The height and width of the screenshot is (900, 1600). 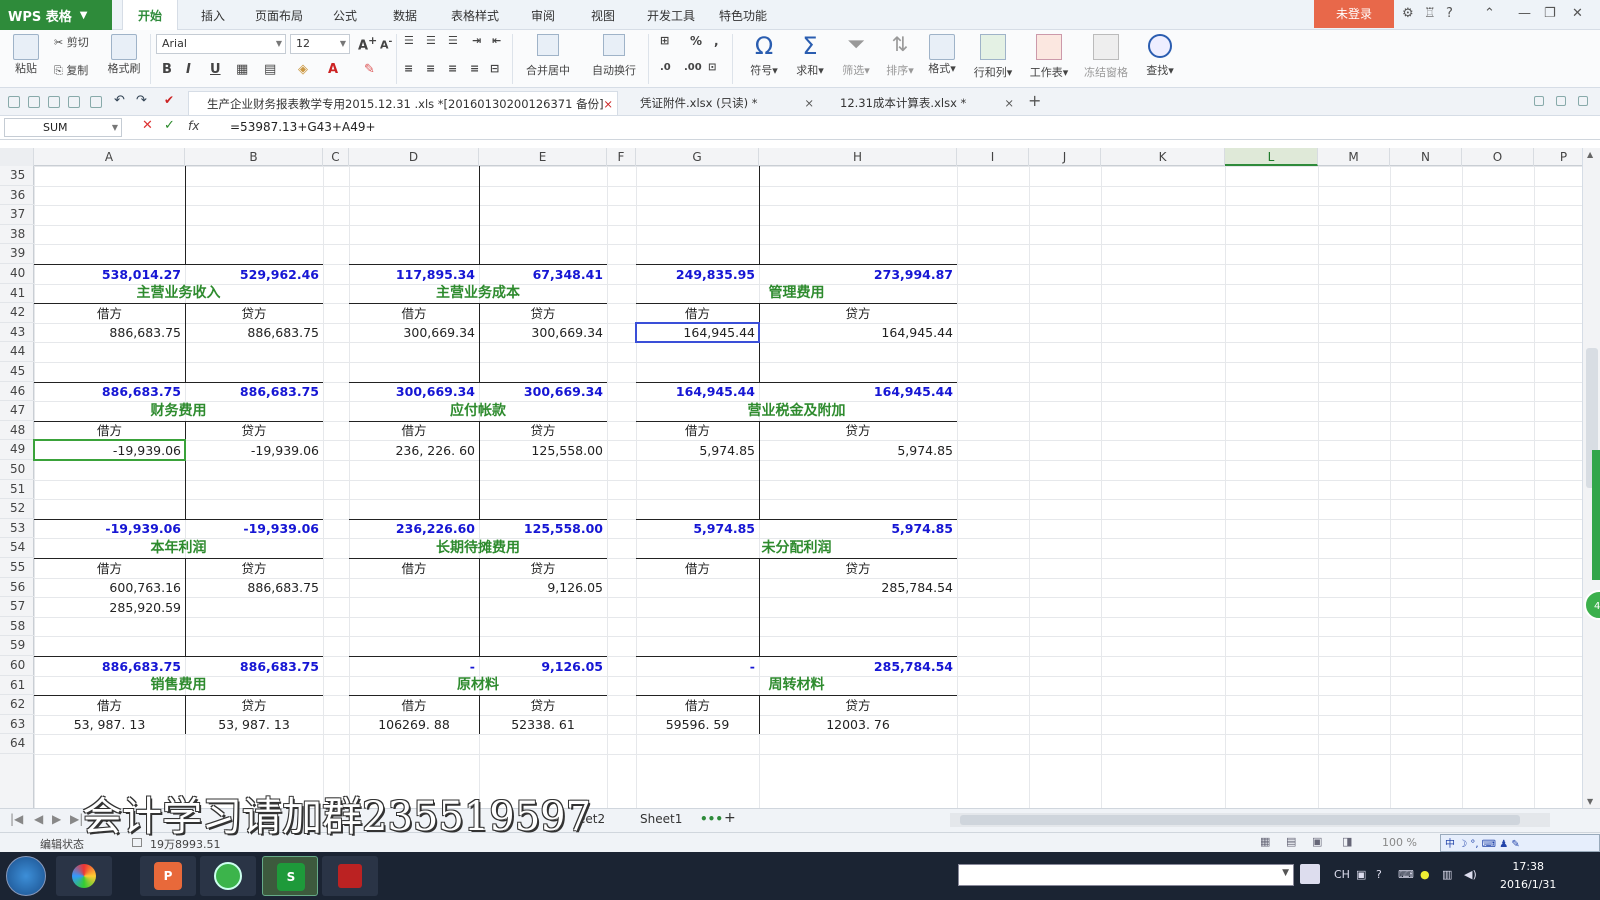 What do you see at coordinates (1430, 13) in the screenshot?
I see `skin-icon: ♖` at bounding box center [1430, 13].